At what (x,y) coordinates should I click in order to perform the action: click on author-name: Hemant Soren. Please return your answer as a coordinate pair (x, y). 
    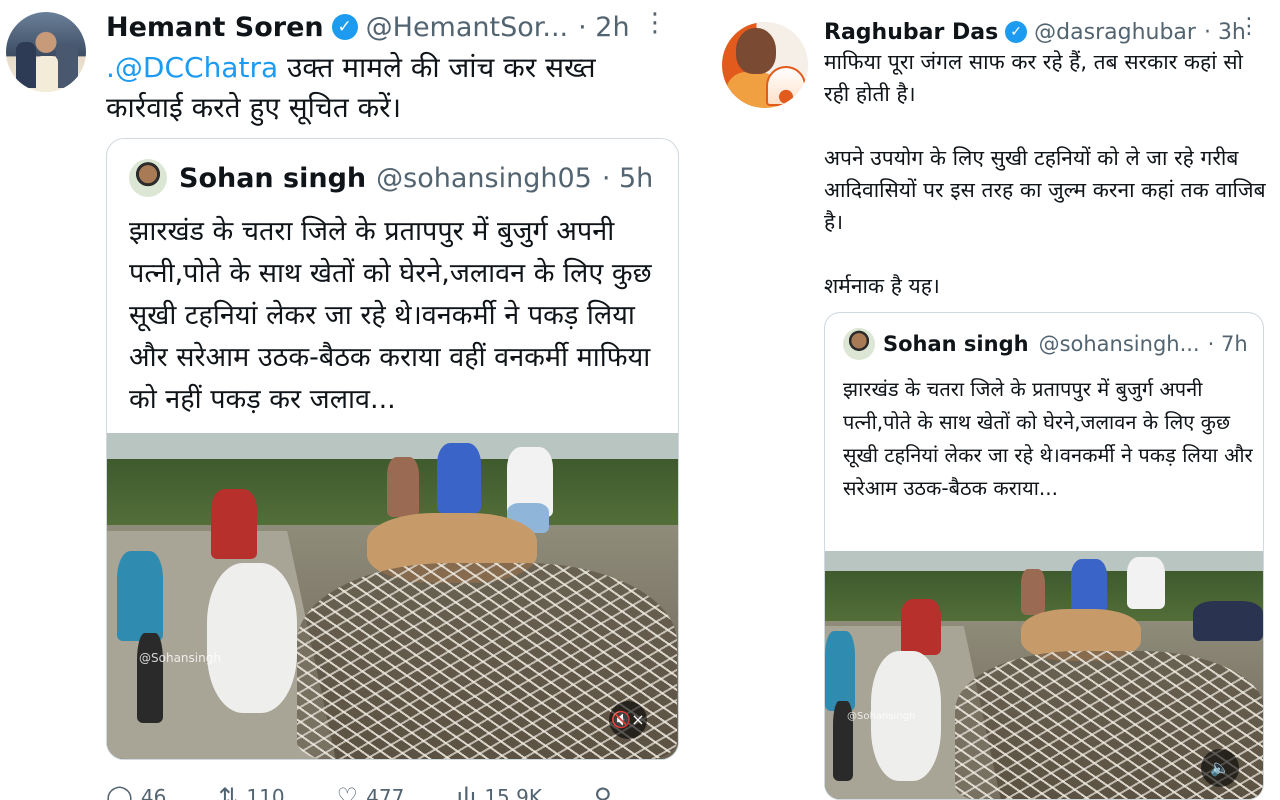
    Looking at the image, I should click on (215, 27).